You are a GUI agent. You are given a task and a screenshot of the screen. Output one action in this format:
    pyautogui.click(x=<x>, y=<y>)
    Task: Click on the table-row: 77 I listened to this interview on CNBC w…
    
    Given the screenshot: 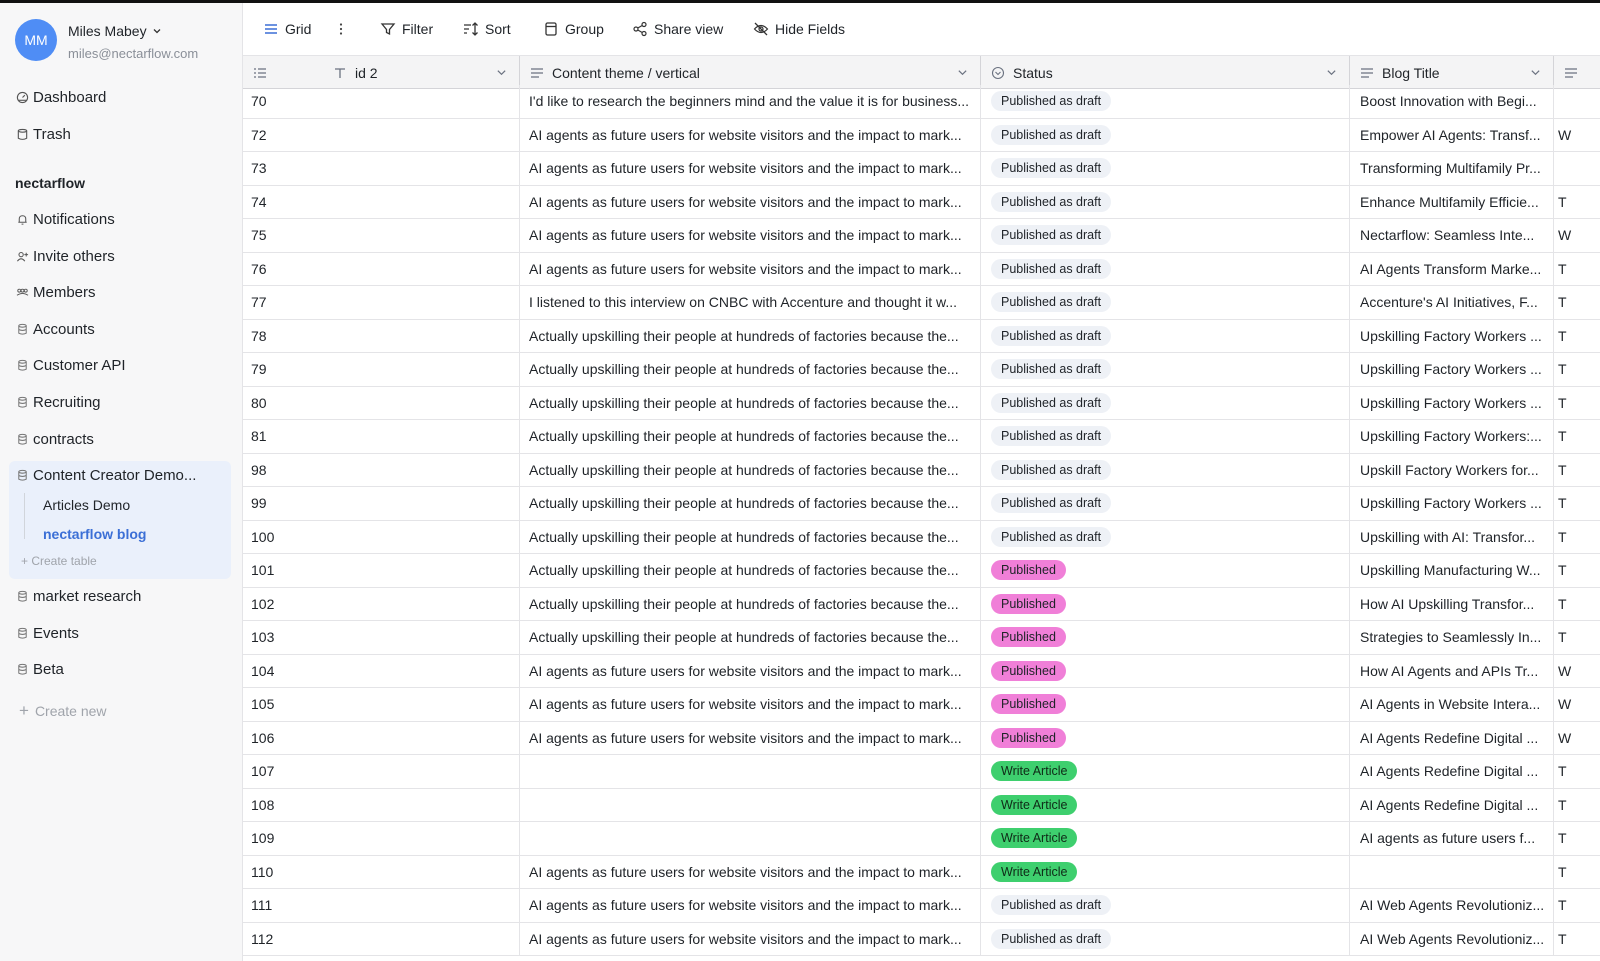 What is the action you would take?
    pyautogui.click(x=921, y=303)
    